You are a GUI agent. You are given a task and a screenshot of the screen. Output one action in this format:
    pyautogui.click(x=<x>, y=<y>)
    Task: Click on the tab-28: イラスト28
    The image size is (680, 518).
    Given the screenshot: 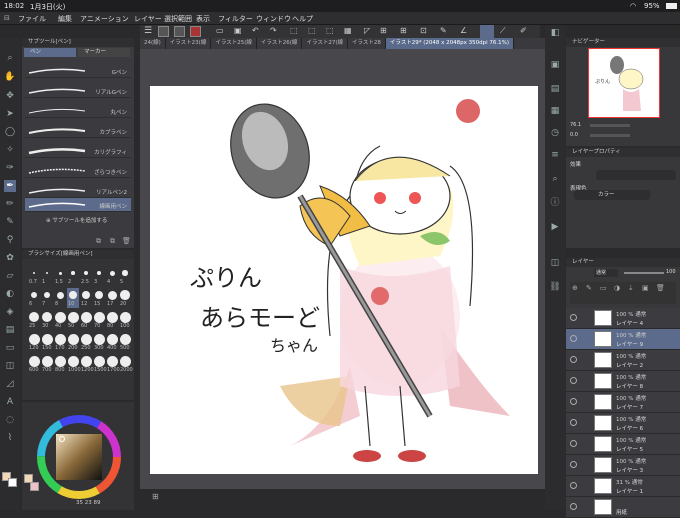 What is the action you would take?
    pyautogui.click(x=367, y=43)
    